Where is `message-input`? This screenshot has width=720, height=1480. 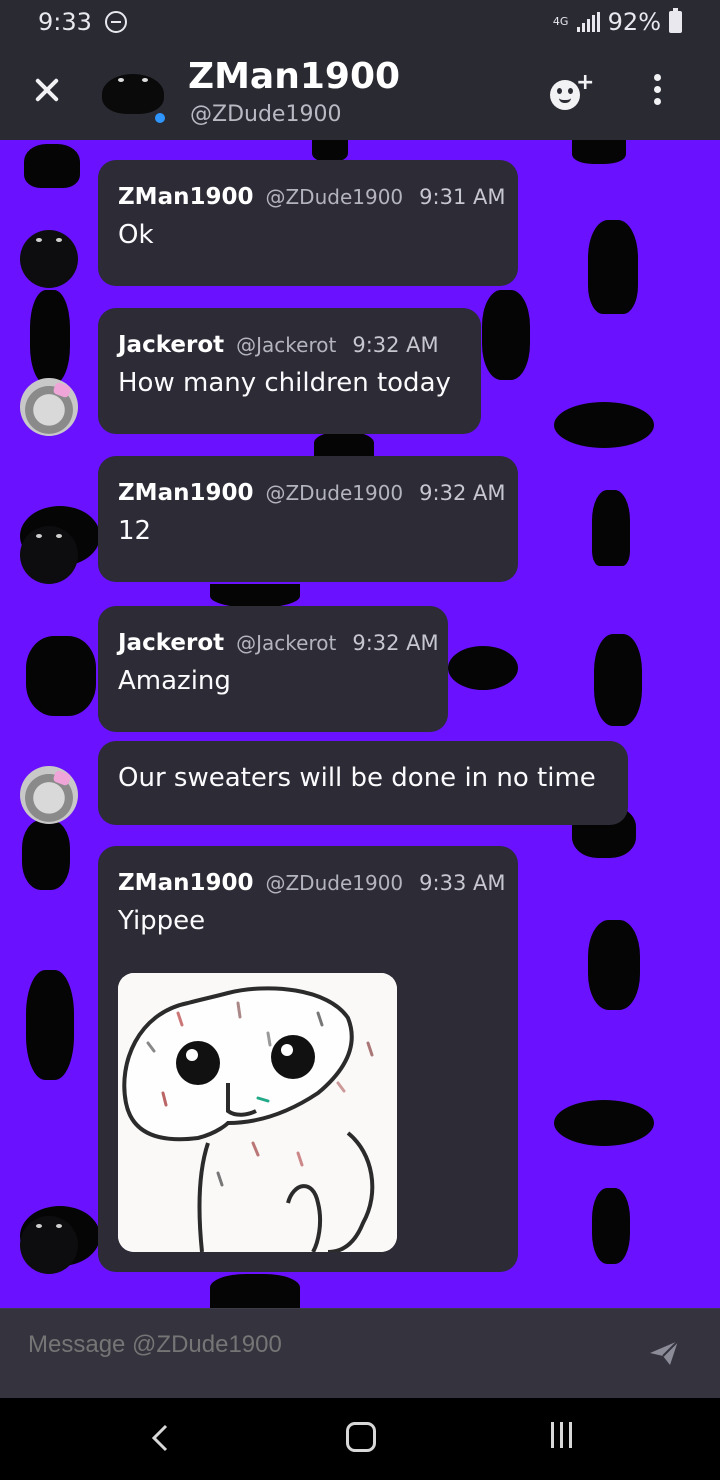 message-input is located at coordinates (318, 1345).